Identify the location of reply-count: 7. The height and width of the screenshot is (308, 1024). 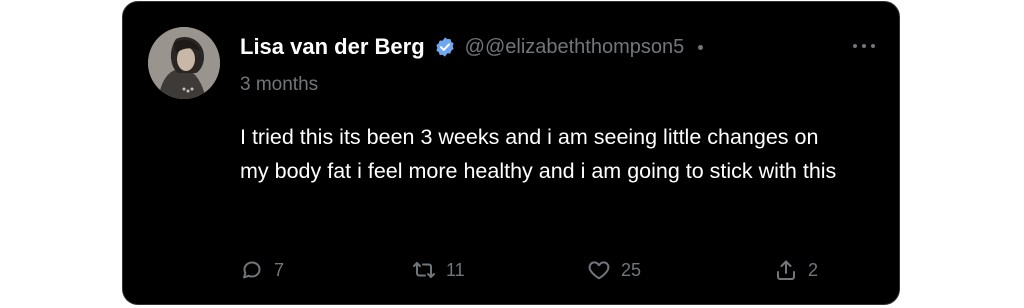
(279, 269).